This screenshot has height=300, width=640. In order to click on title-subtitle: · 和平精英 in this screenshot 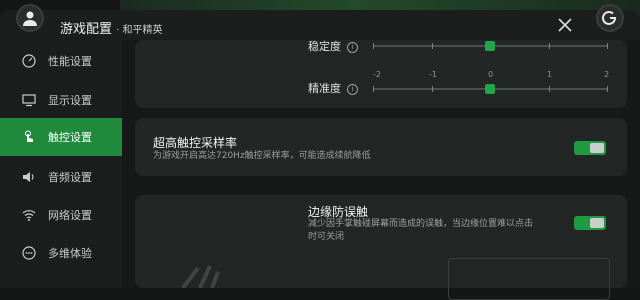, I will do `click(139, 30)`.